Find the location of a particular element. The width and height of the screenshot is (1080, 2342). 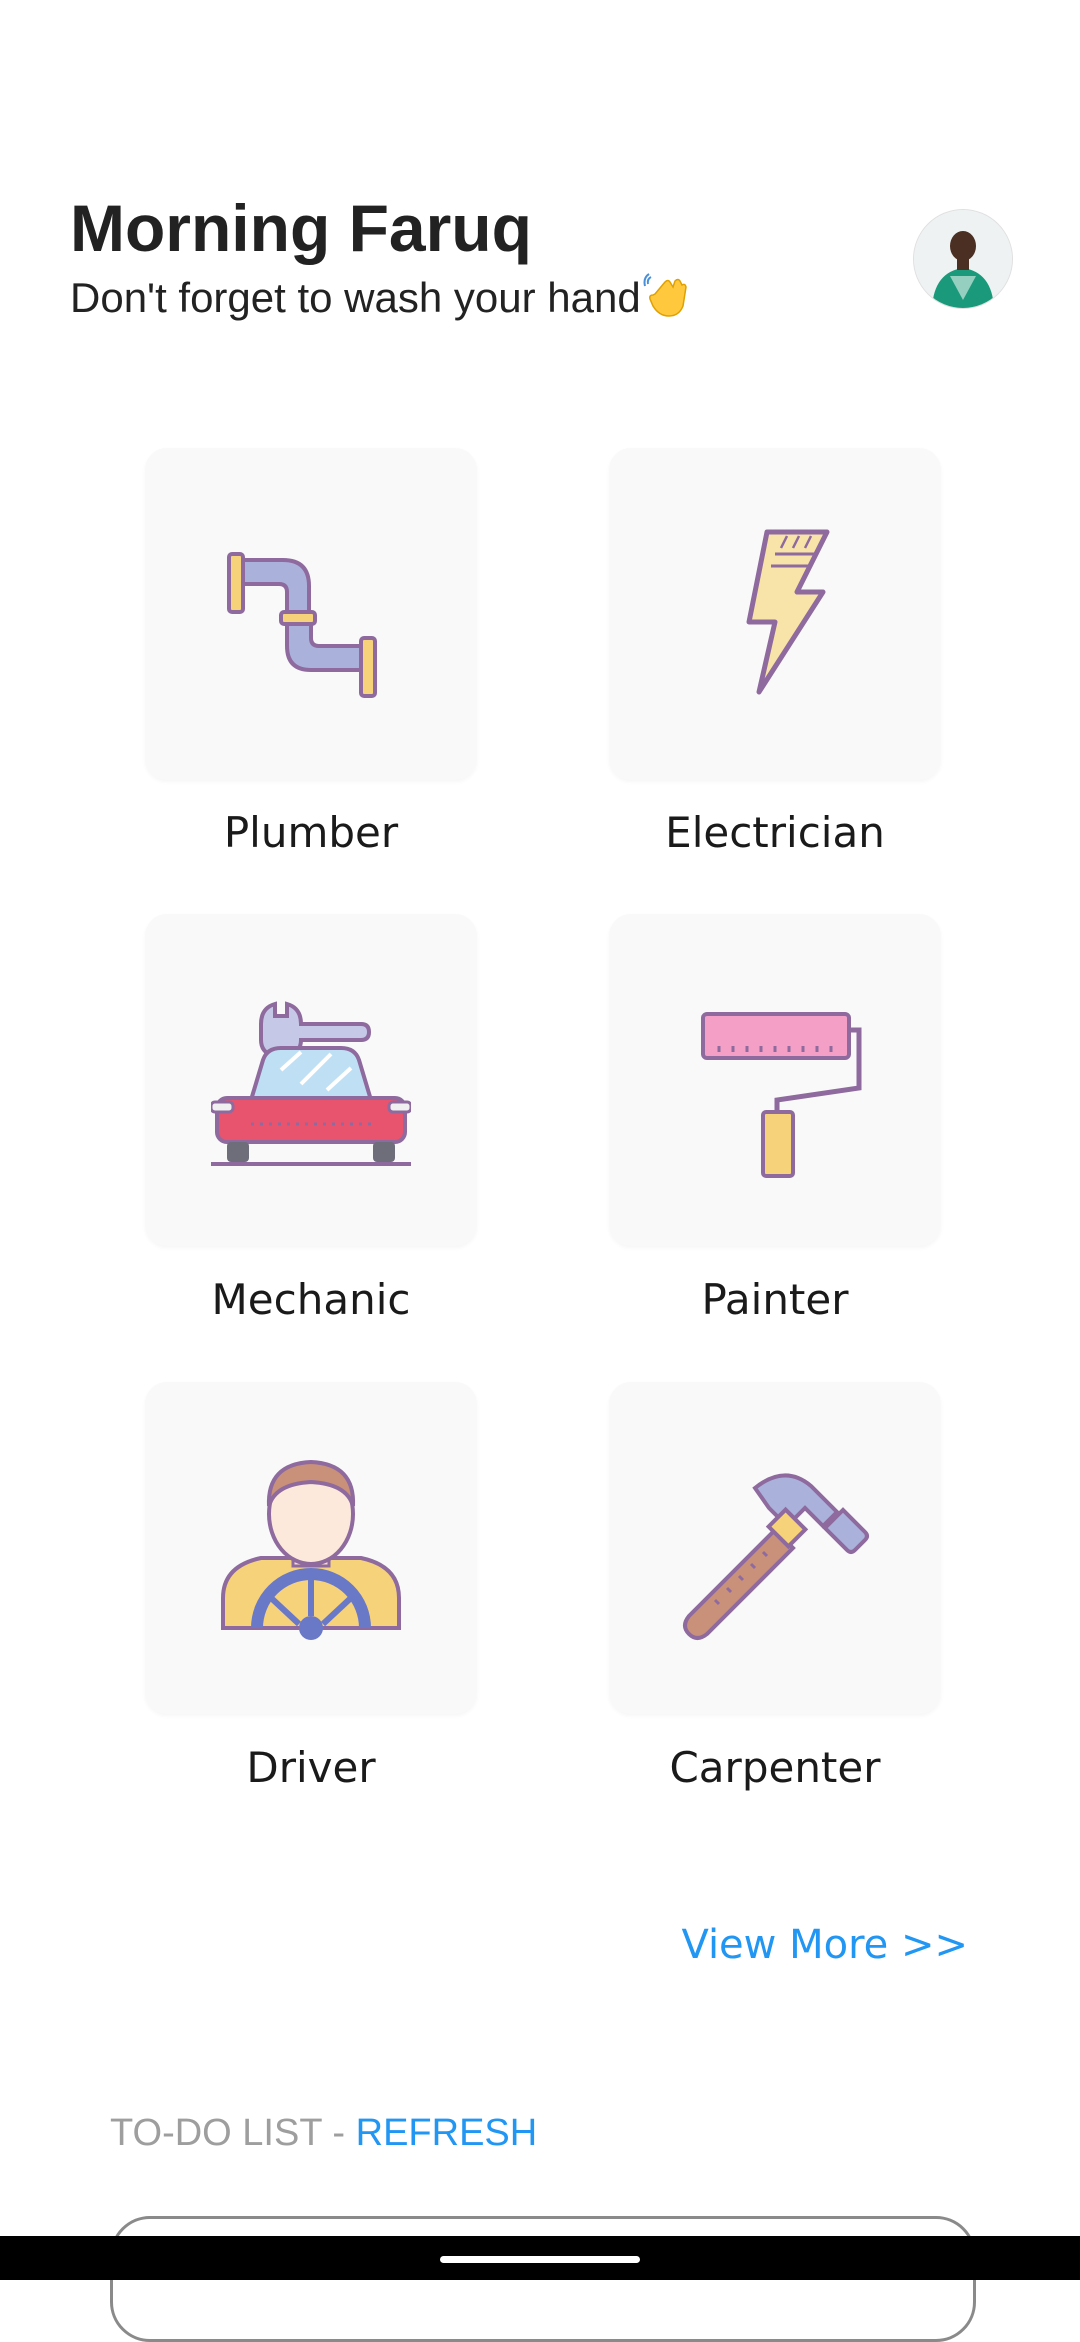

greeting-title: Morning Faruq is located at coordinates (301, 228).